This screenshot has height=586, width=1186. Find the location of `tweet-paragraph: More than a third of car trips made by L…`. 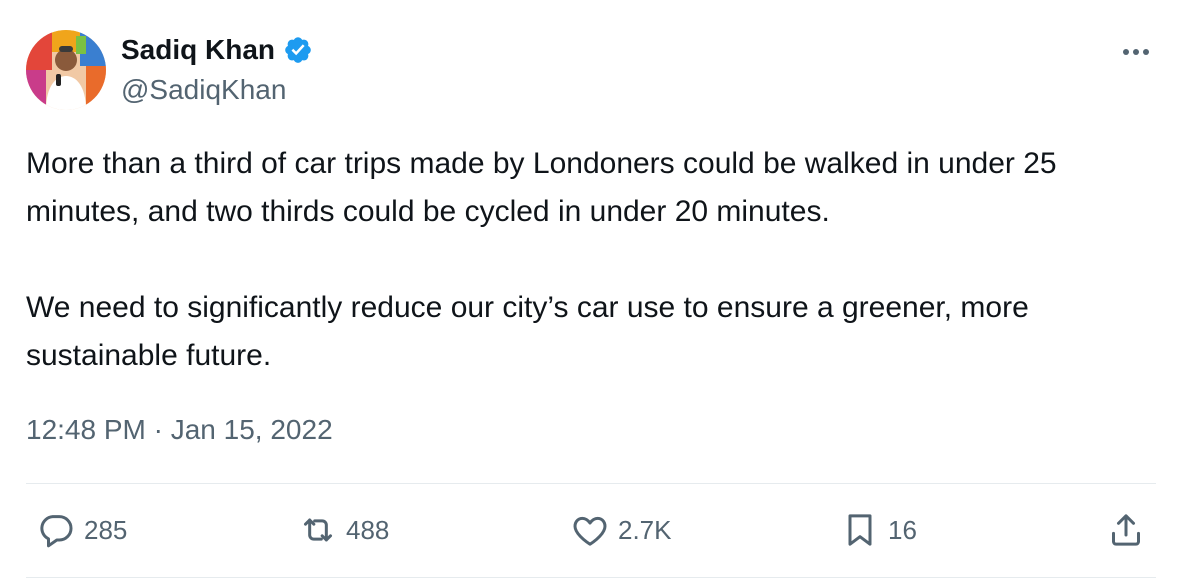

tweet-paragraph: More than a third of car trips made by L… is located at coordinates (541, 187).